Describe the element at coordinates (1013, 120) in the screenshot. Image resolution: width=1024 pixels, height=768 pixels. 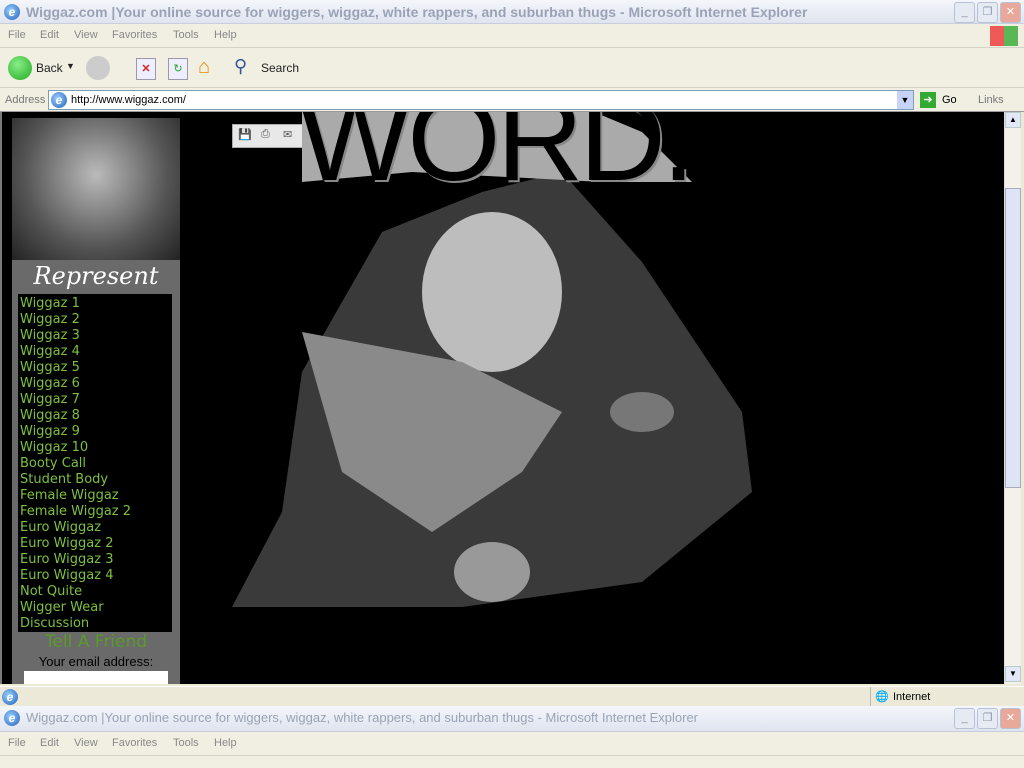
I see `scroll-up-icon: ▲` at that location.